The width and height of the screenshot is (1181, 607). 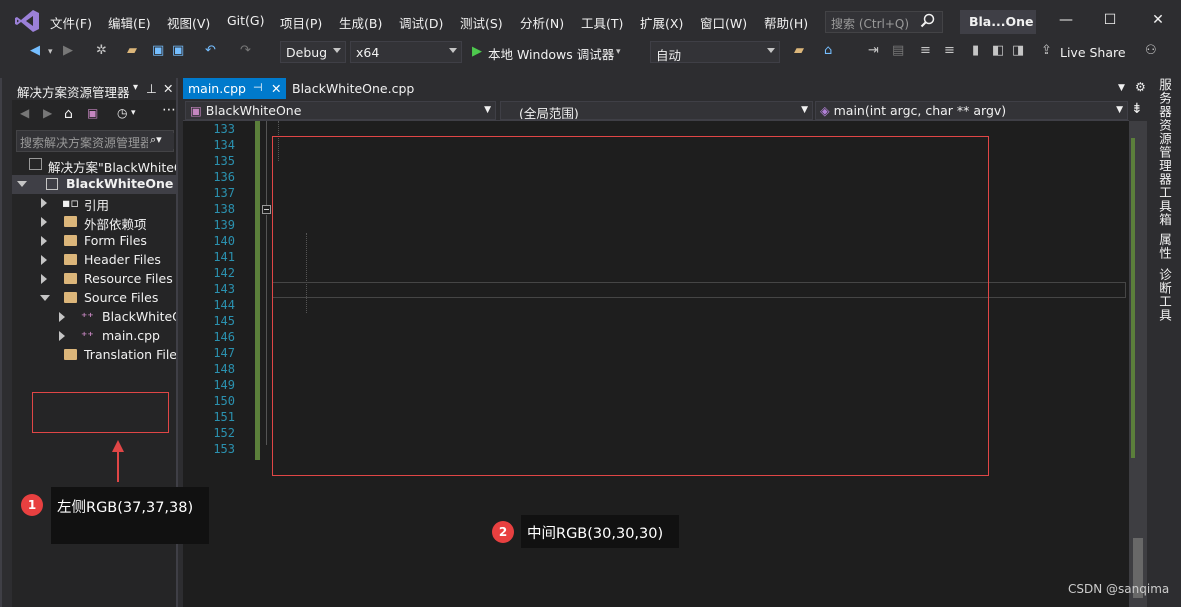 What do you see at coordinates (94, 89) in the screenshot?
I see `solution-explorer-title: 解决方案资源管理器 ▾ ⊥ ✕` at bounding box center [94, 89].